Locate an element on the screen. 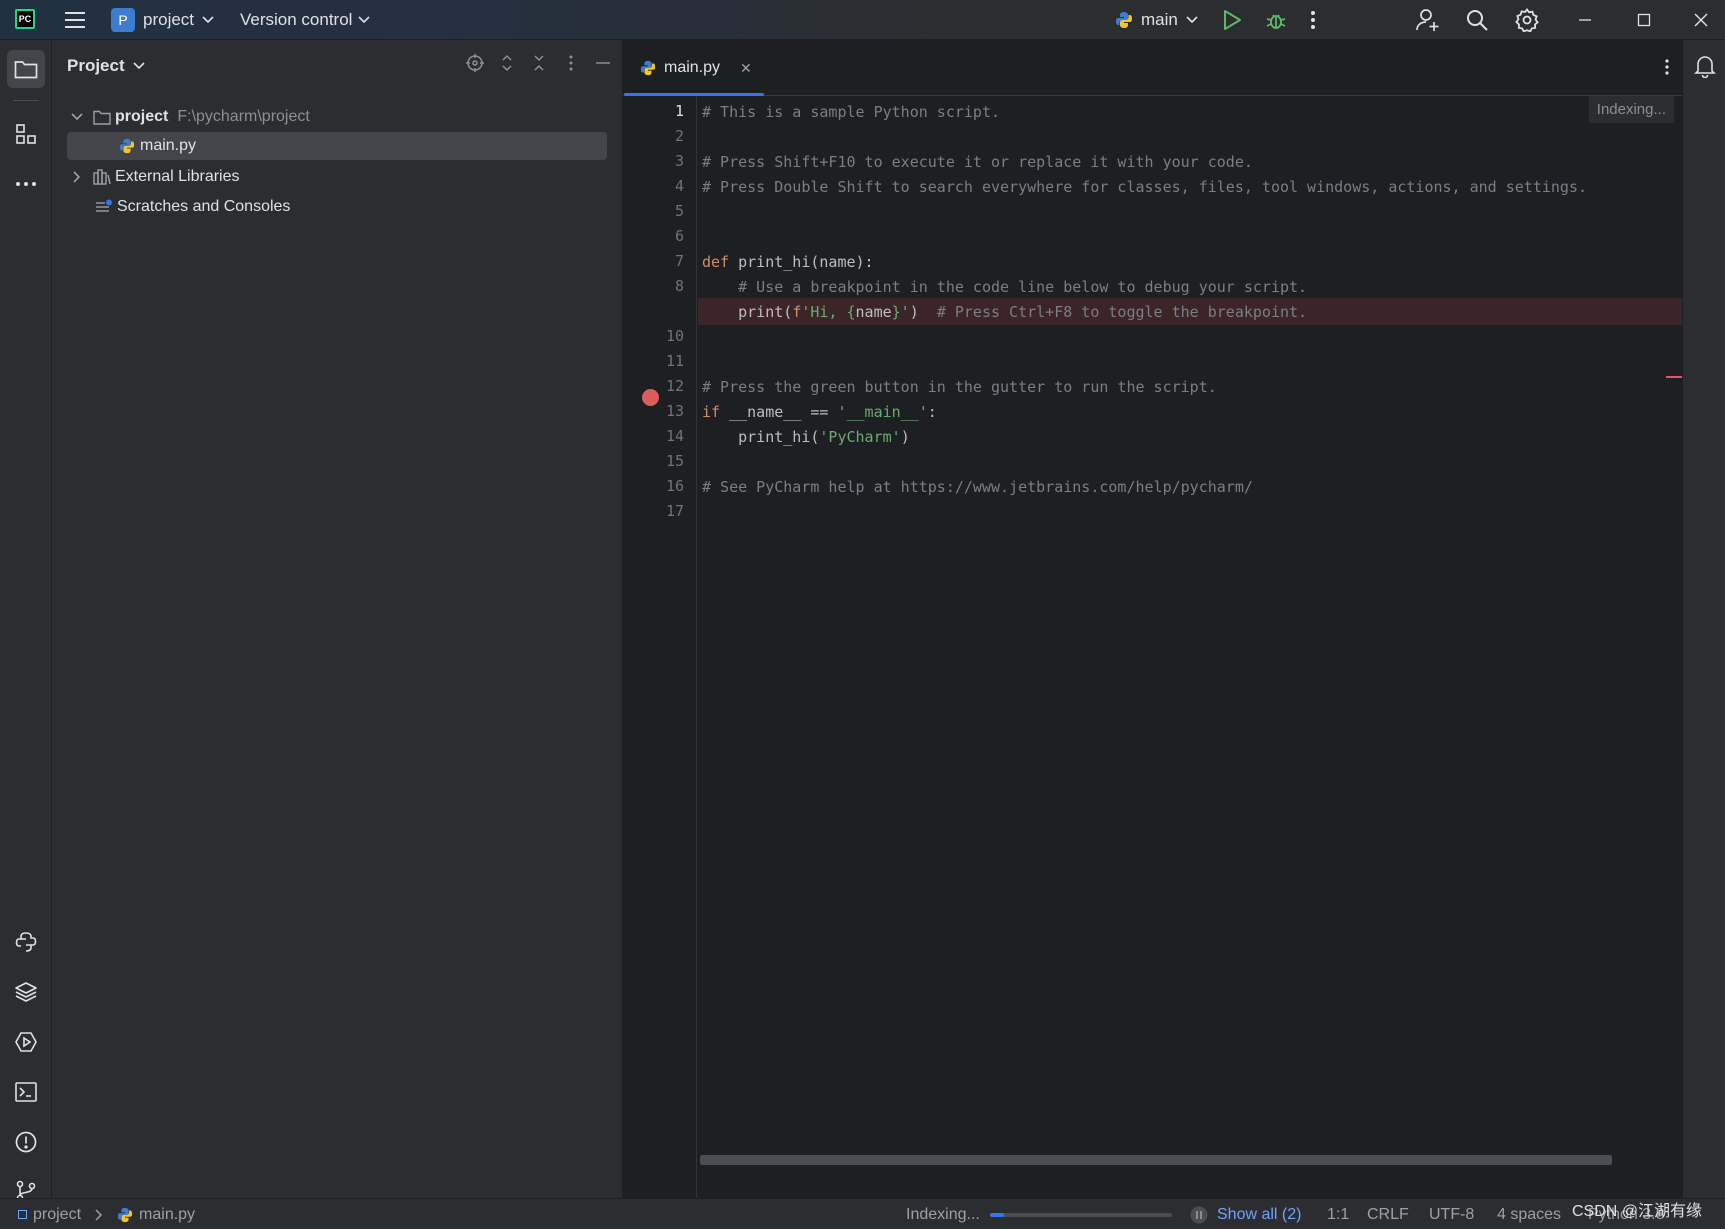 This screenshot has width=1725, height=1229. problems-icon is located at coordinates (26, 1142).